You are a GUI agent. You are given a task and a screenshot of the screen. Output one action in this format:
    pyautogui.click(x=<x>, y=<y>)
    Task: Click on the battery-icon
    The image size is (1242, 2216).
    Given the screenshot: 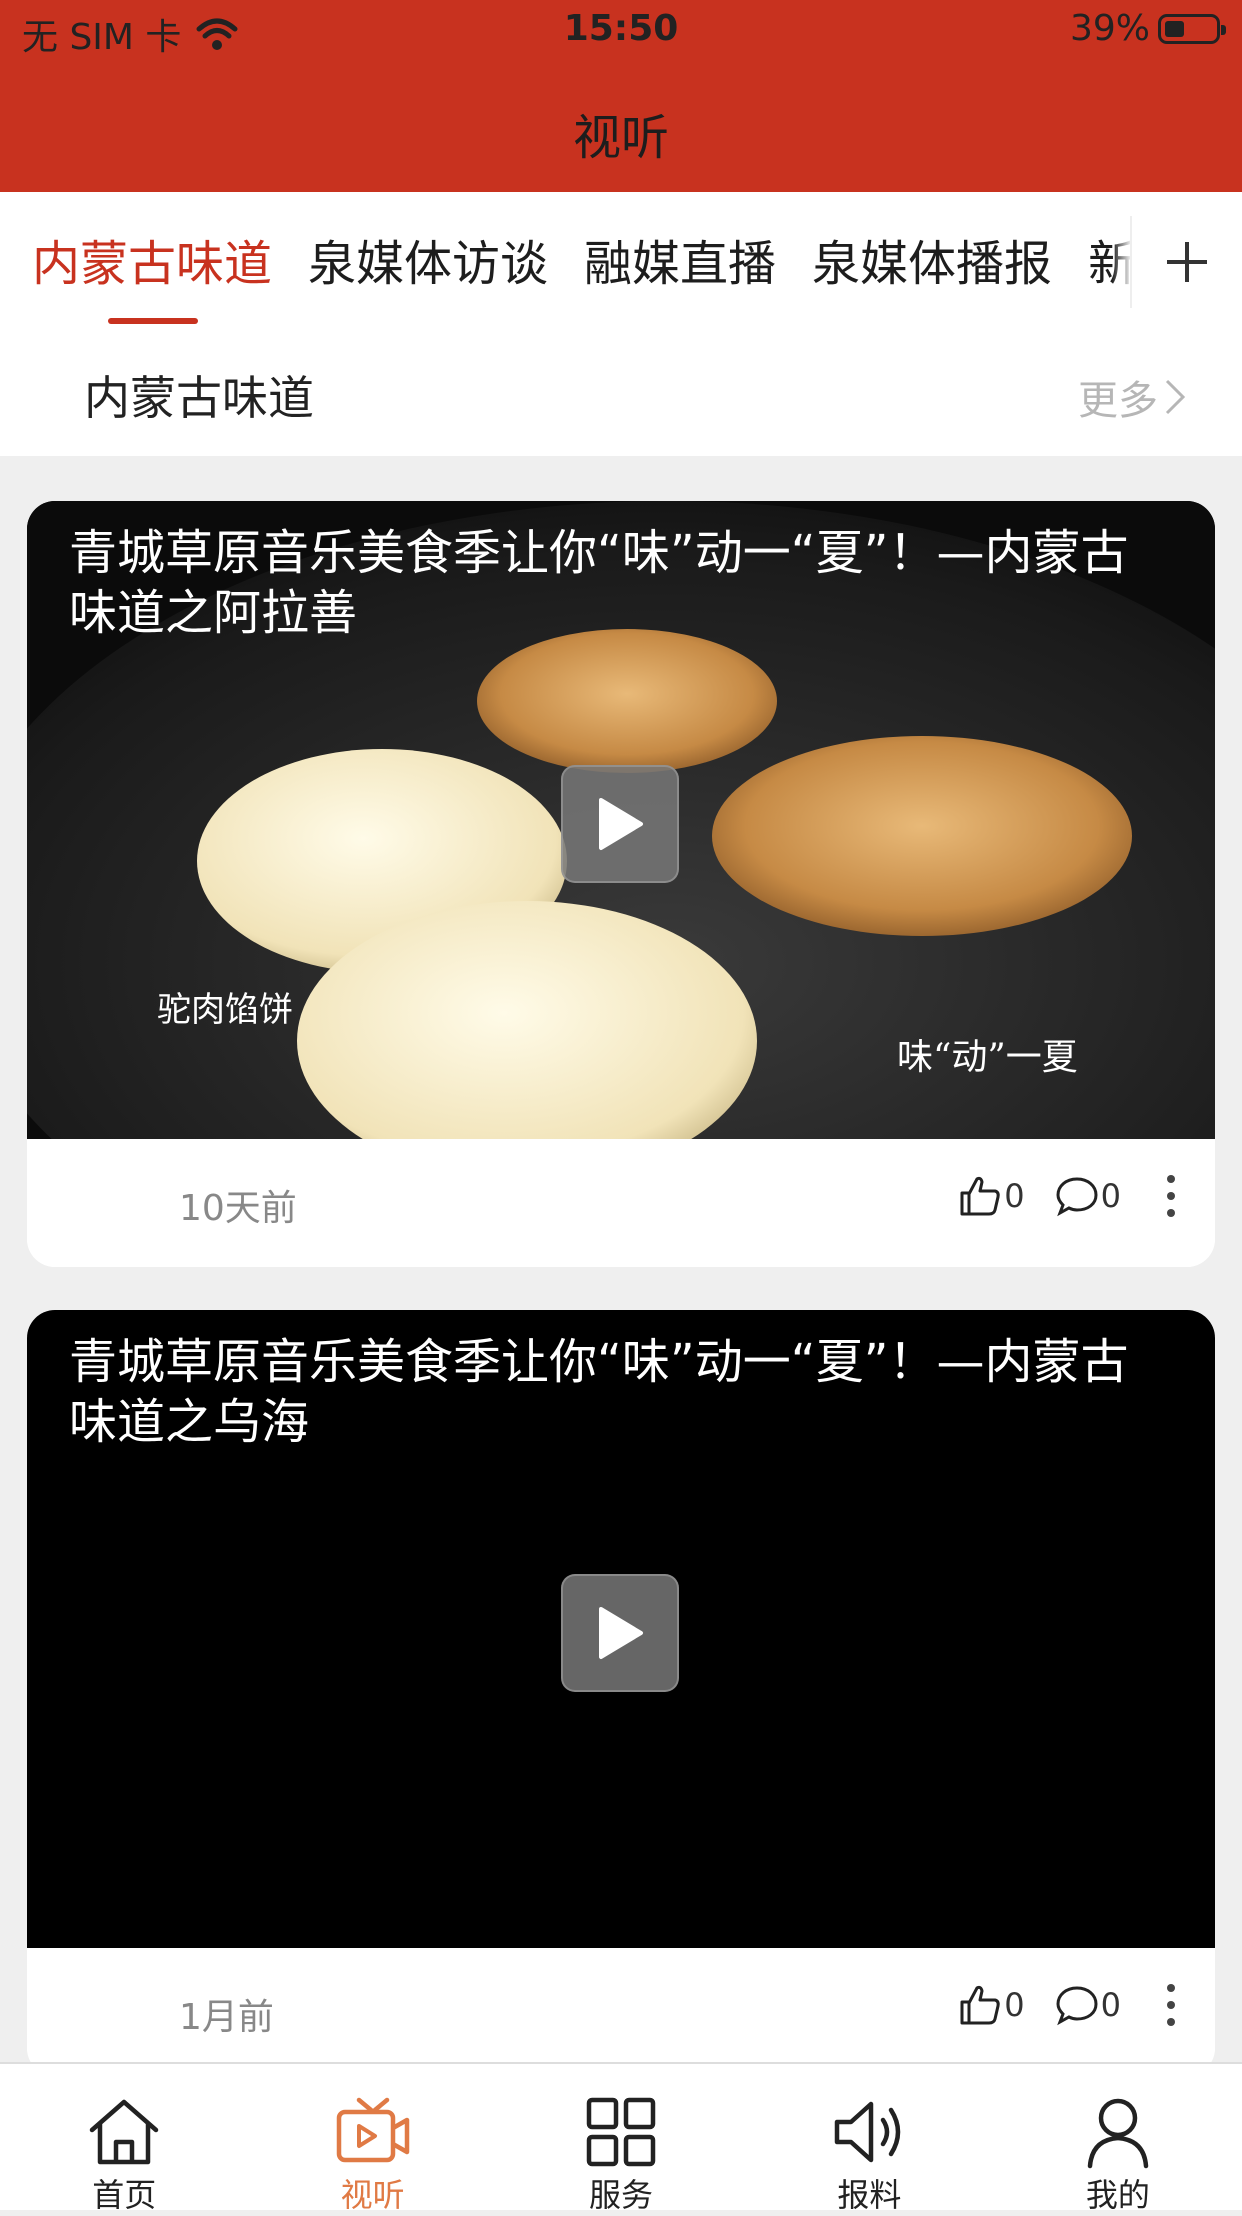 What is the action you would take?
    pyautogui.click(x=1192, y=28)
    